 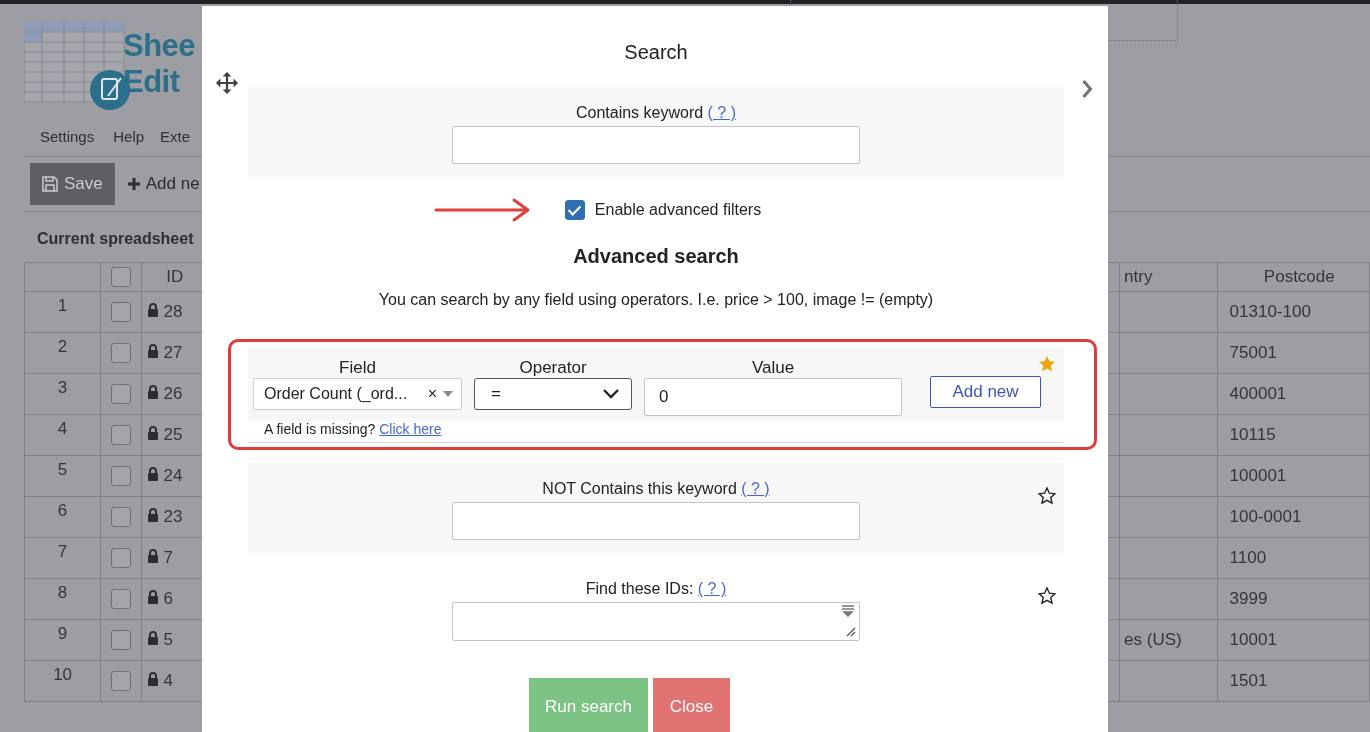 I want to click on table-cell: 100001, so click(x=1293, y=476).